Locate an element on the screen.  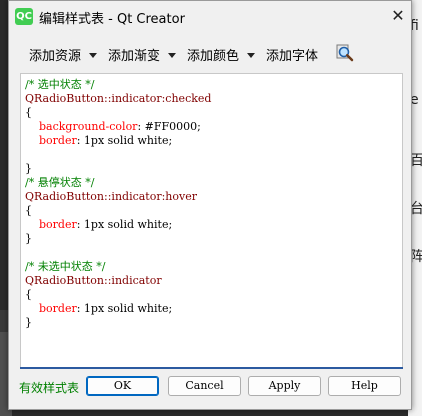
add-color-button: 添加颜色 is located at coordinates (213, 54).